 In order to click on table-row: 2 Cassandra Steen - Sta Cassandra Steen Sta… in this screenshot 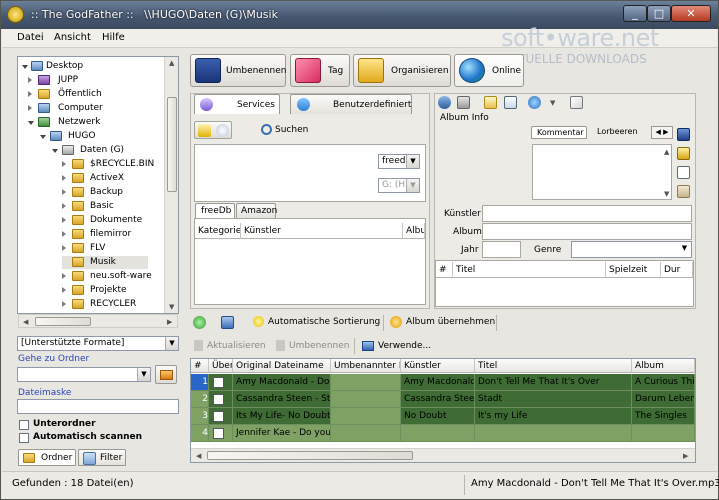, I will do `click(443, 399)`.